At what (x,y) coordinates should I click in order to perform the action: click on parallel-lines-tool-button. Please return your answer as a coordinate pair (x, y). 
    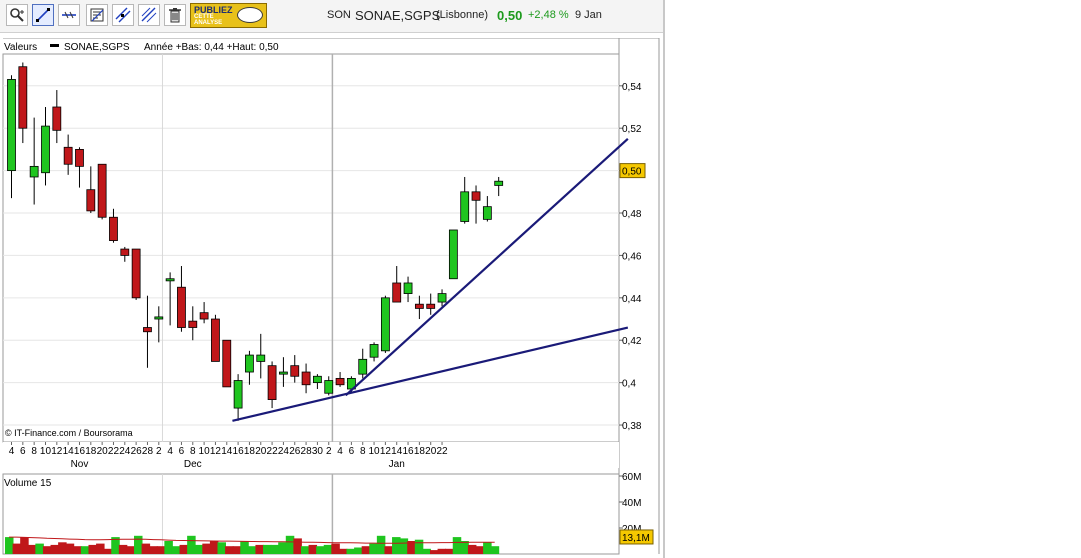
    Looking at the image, I should click on (149, 15).